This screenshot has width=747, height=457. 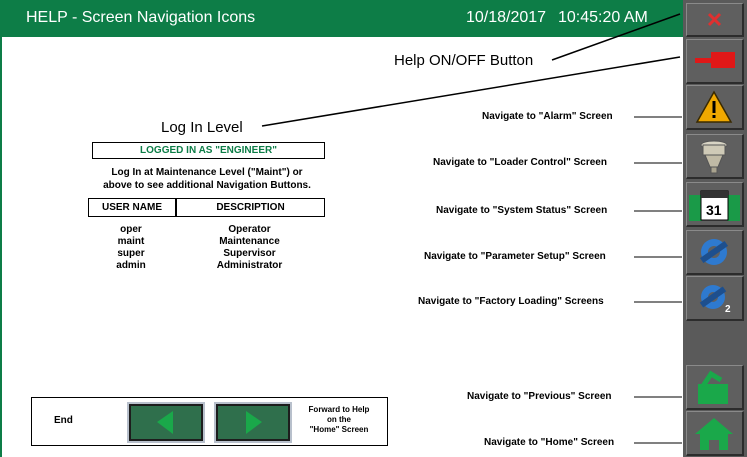 I want to click on alarm-button, so click(x=715, y=107).